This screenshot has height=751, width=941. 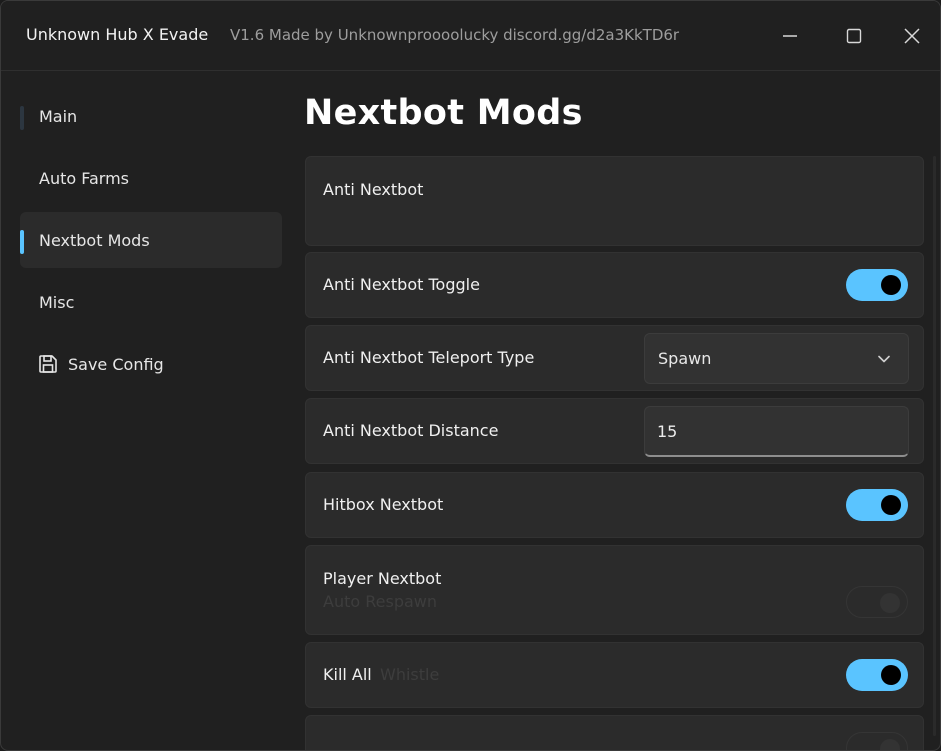 I want to click on sidebar-item-main: Main, so click(x=151, y=116).